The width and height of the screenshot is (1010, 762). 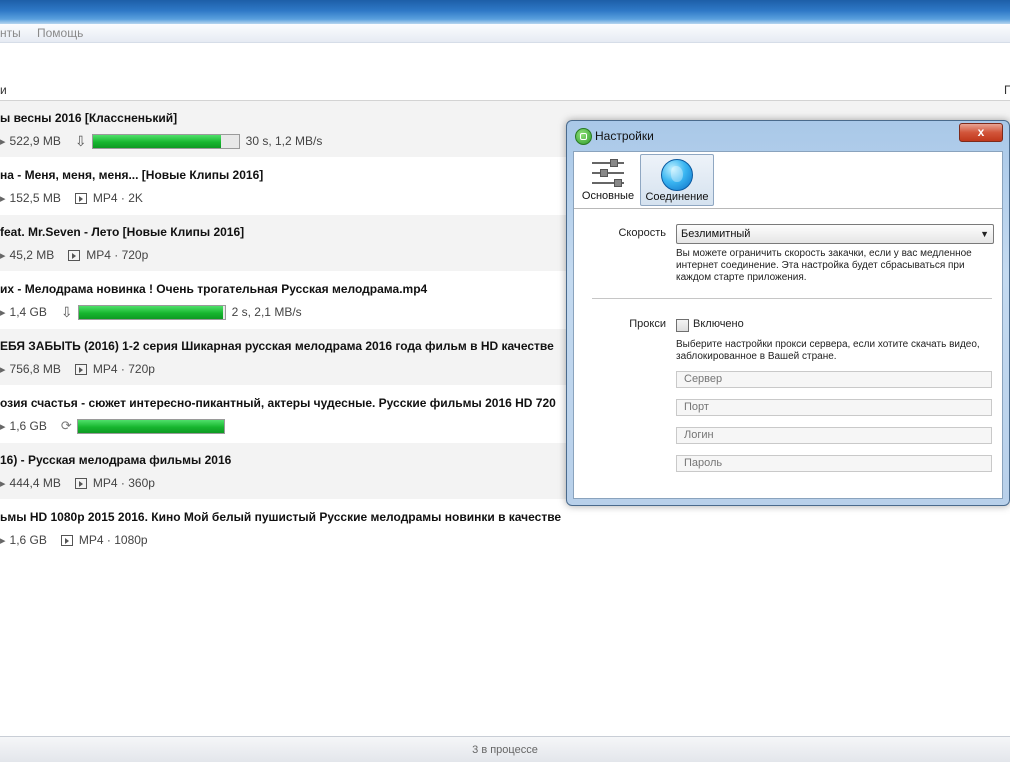 What do you see at coordinates (113, 540) in the screenshot?
I see `download-format: MP4 · 1080p` at bounding box center [113, 540].